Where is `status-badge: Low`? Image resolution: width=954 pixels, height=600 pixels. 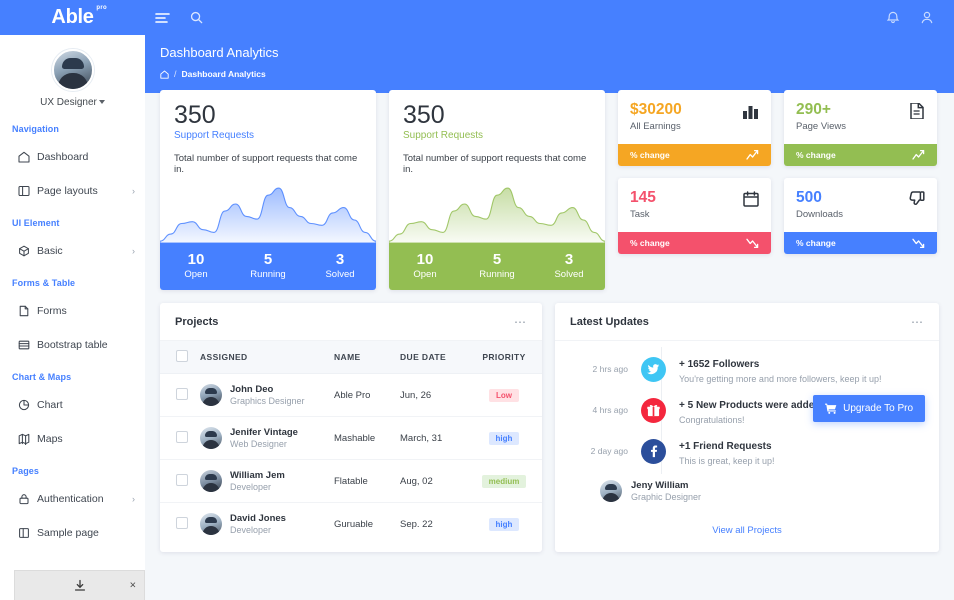 status-badge: Low is located at coordinates (504, 395).